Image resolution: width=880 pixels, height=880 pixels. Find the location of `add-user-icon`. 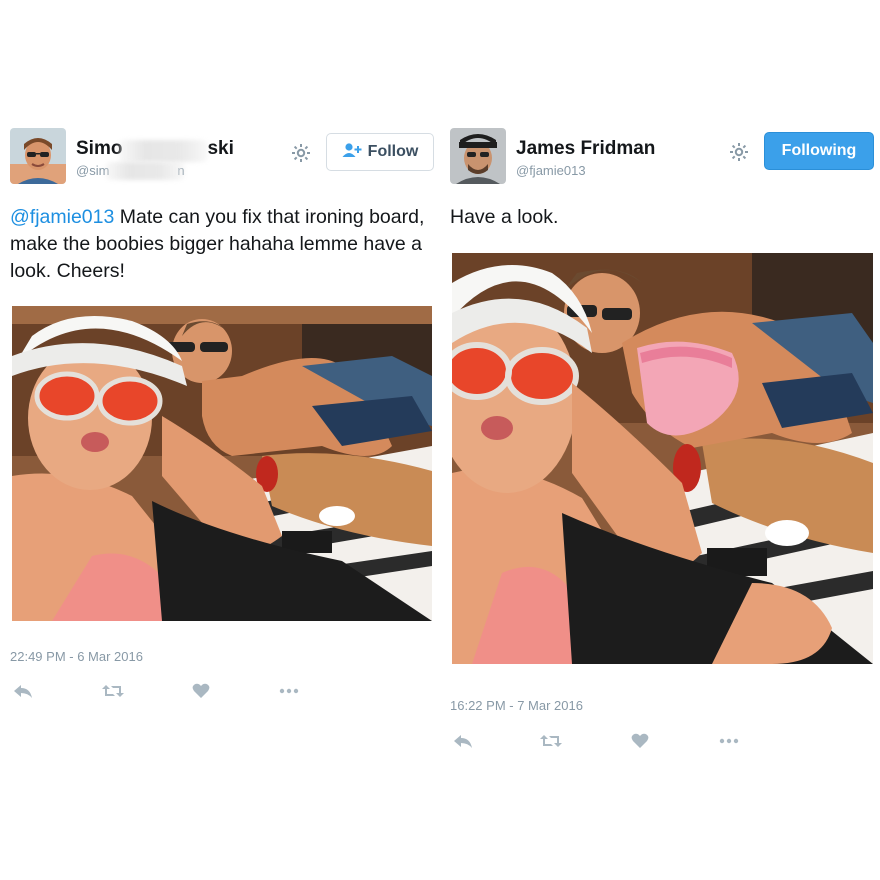

add-user-icon is located at coordinates (352, 152).